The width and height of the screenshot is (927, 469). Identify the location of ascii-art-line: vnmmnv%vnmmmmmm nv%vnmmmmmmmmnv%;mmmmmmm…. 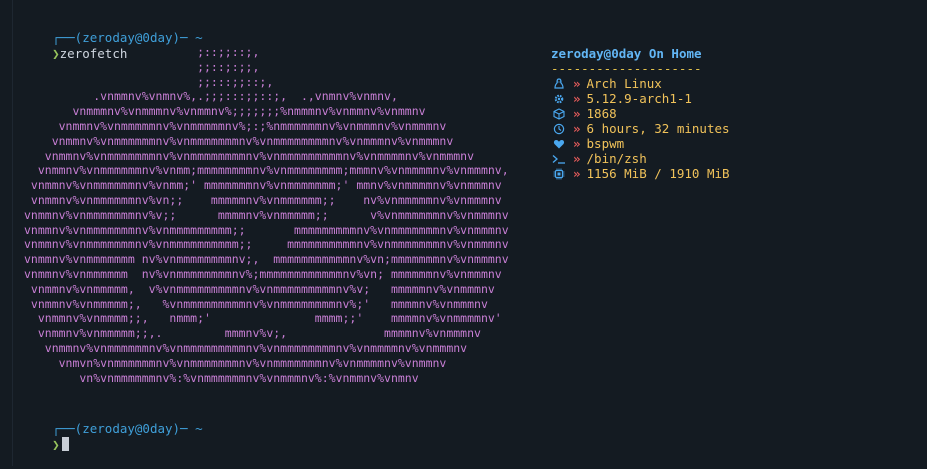
(263, 274).